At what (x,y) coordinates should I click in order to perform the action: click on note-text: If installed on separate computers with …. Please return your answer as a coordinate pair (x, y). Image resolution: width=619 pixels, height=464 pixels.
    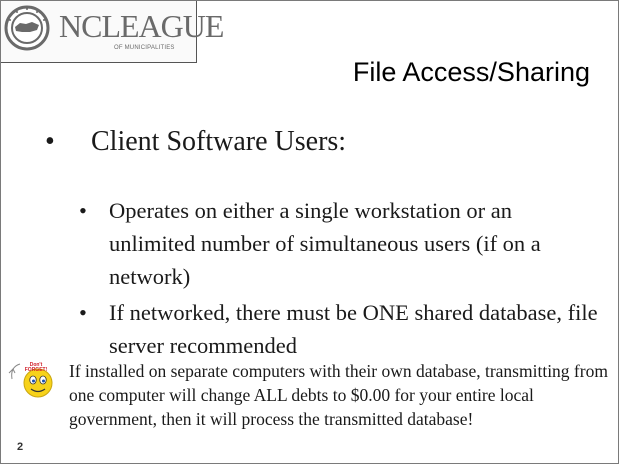
    Looking at the image, I should click on (338, 395).